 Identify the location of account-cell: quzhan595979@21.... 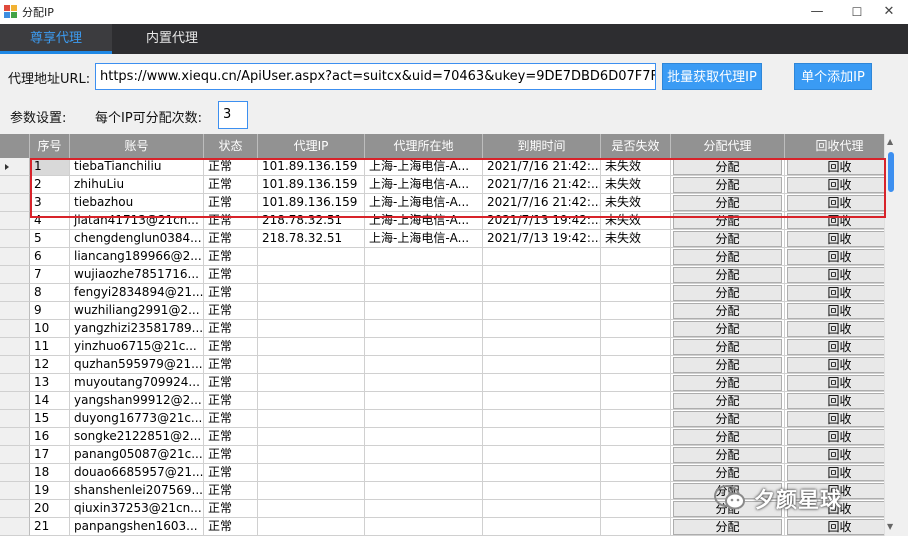
(137, 365).